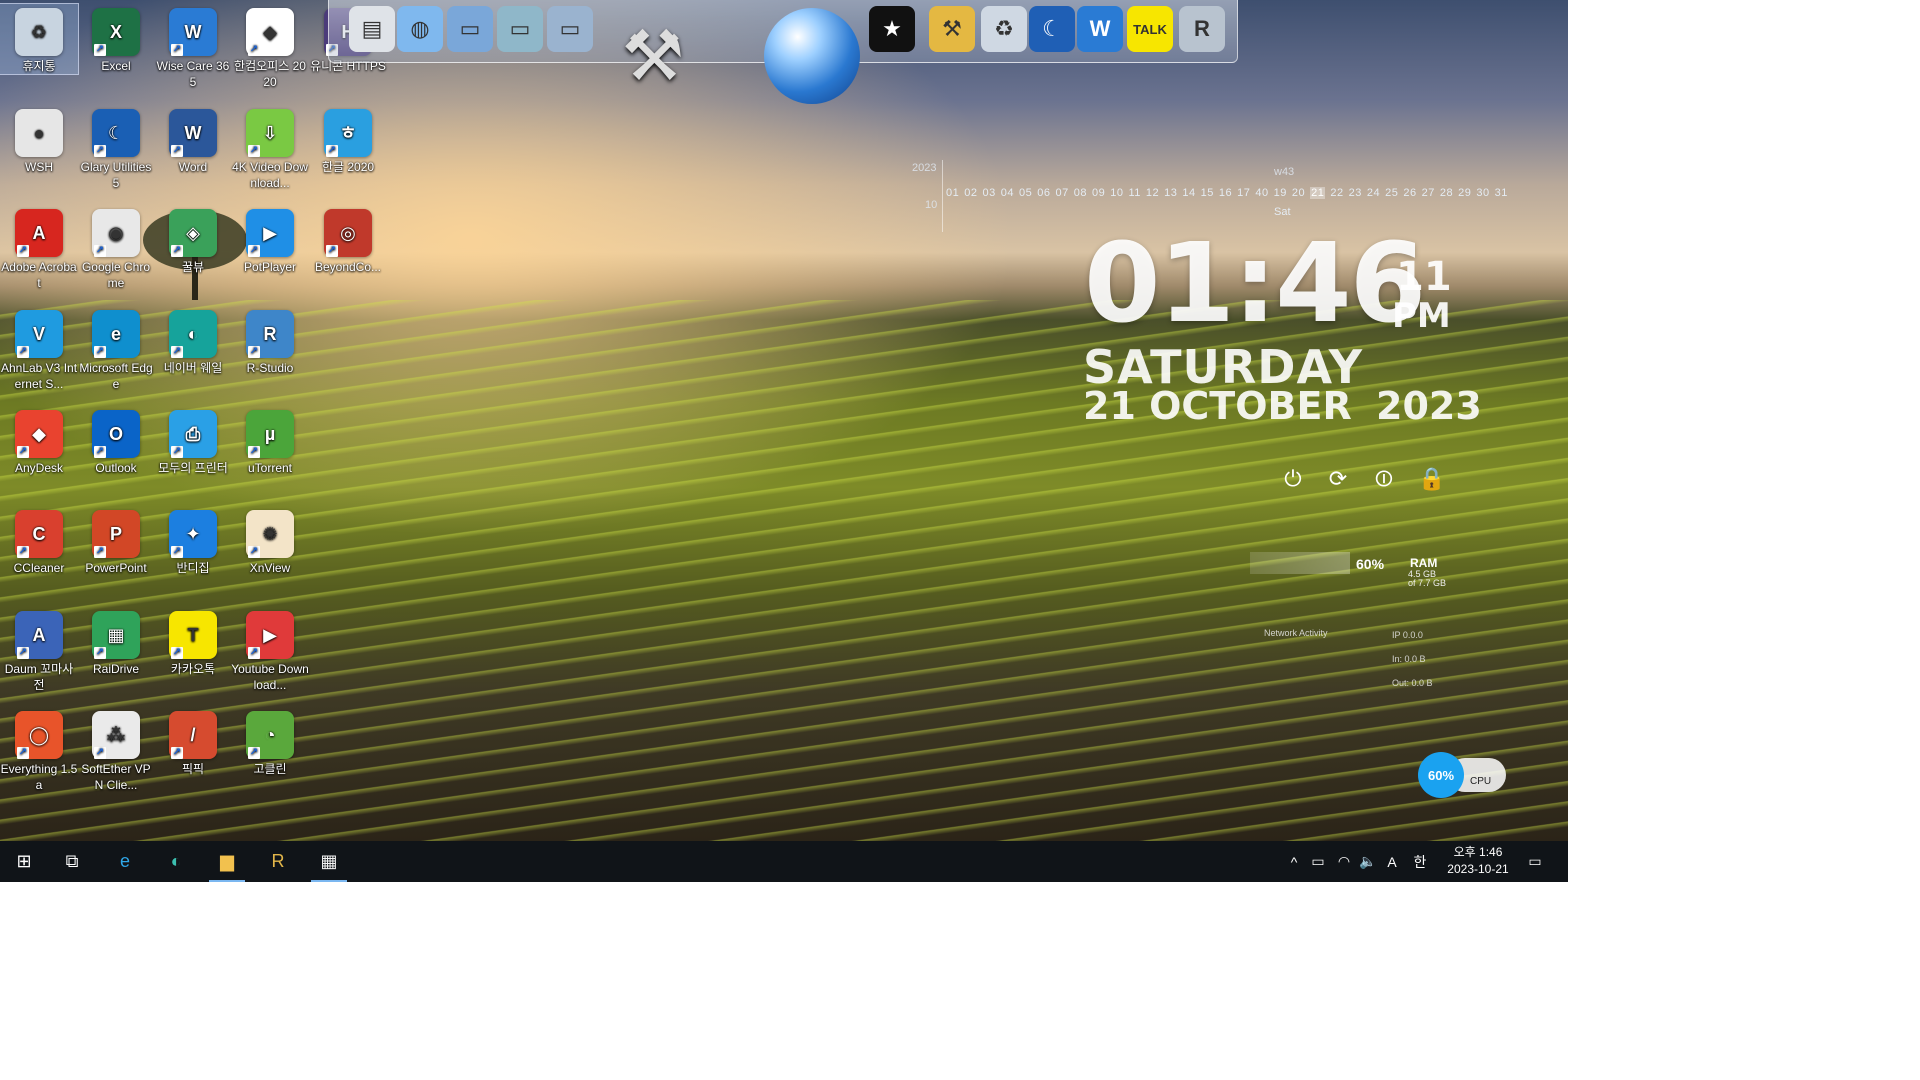 The height and width of the screenshot is (1080, 1920). What do you see at coordinates (270, 441) in the screenshot?
I see `desktop-icon: µ ↗ uTorrent` at bounding box center [270, 441].